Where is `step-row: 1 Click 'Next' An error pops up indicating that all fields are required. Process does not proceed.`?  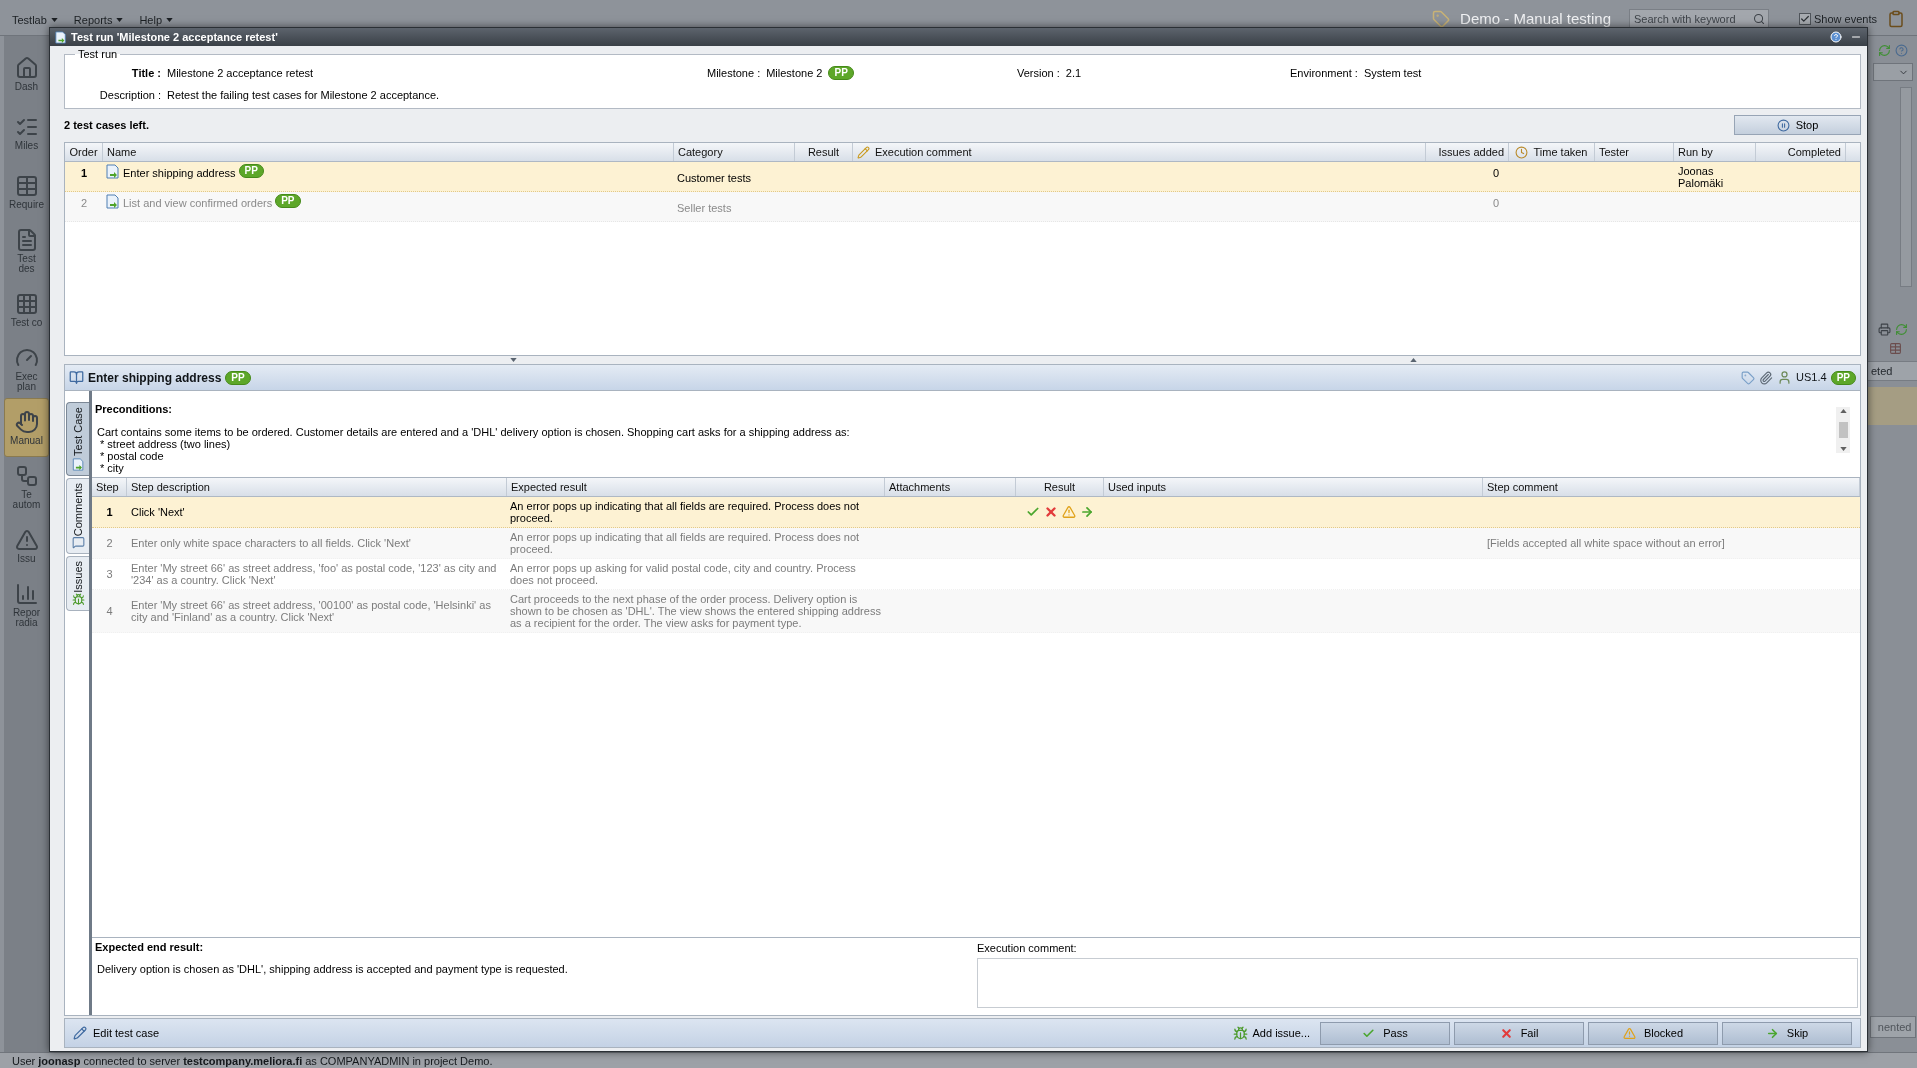
step-row: 1 Click 'Next' An error pops up indicating that all fields are required. Process does not proceed. is located at coordinates (976, 512).